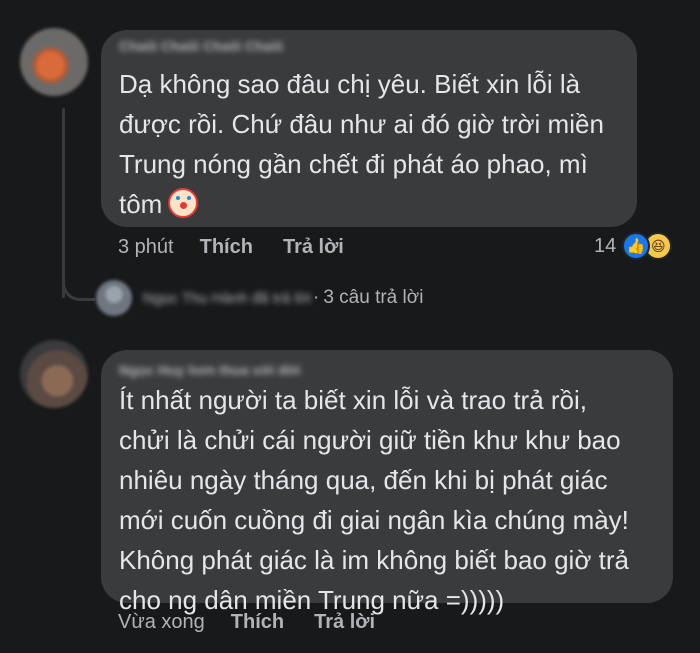 This screenshot has width=700, height=653. I want to click on comment-actions: 3 phút Thích Trả lời, so click(246, 247).